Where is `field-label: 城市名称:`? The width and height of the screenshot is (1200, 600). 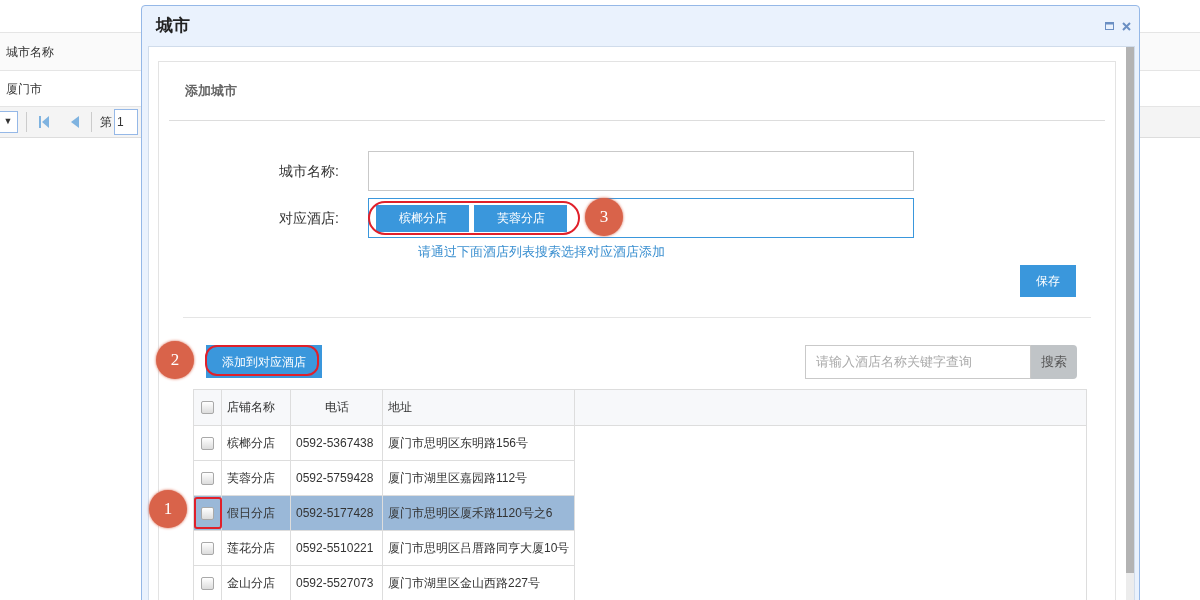
field-label: 城市名称: is located at coordinates (308, 171).